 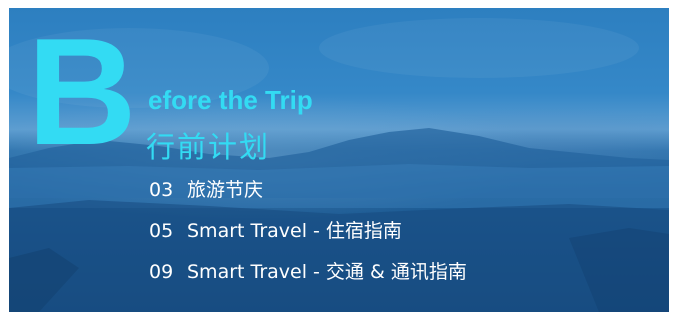 I want to click on toc-page-number: 05, so click(x=161, y=231).